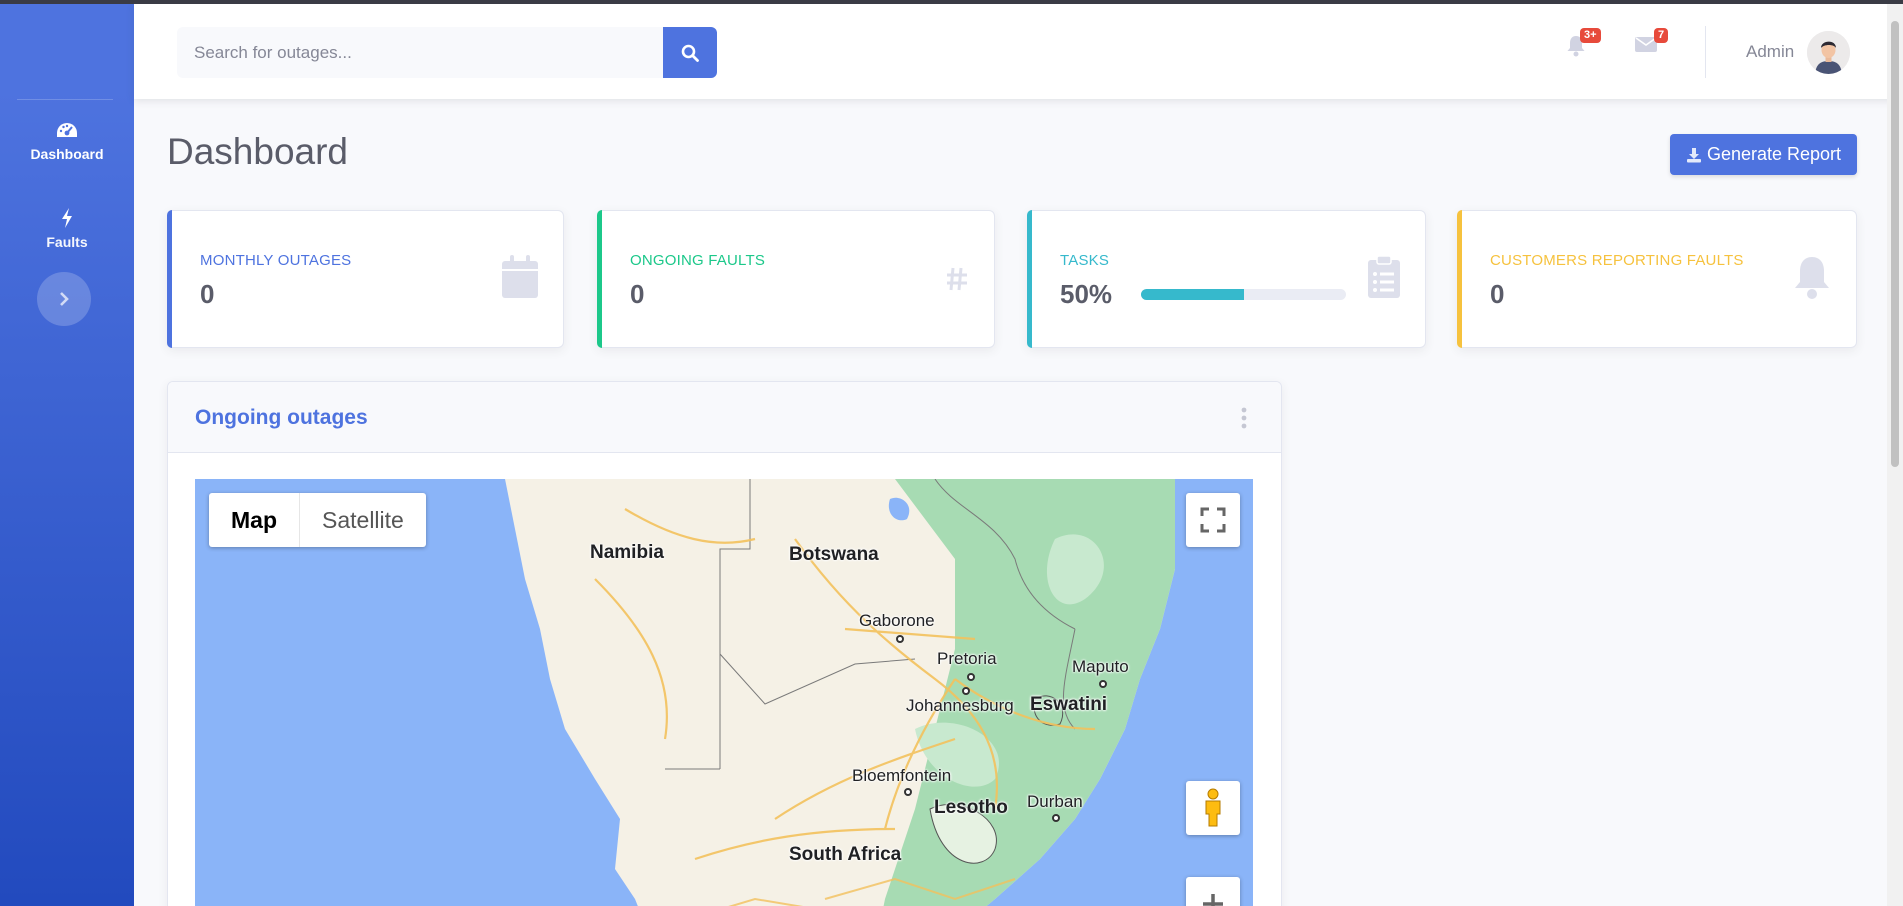 The image size is (1903, 906). Describe the element at coordinates (902, 775) in the screenshot. I see `map-label-bloemfontein: Bloemfontein` at that location.